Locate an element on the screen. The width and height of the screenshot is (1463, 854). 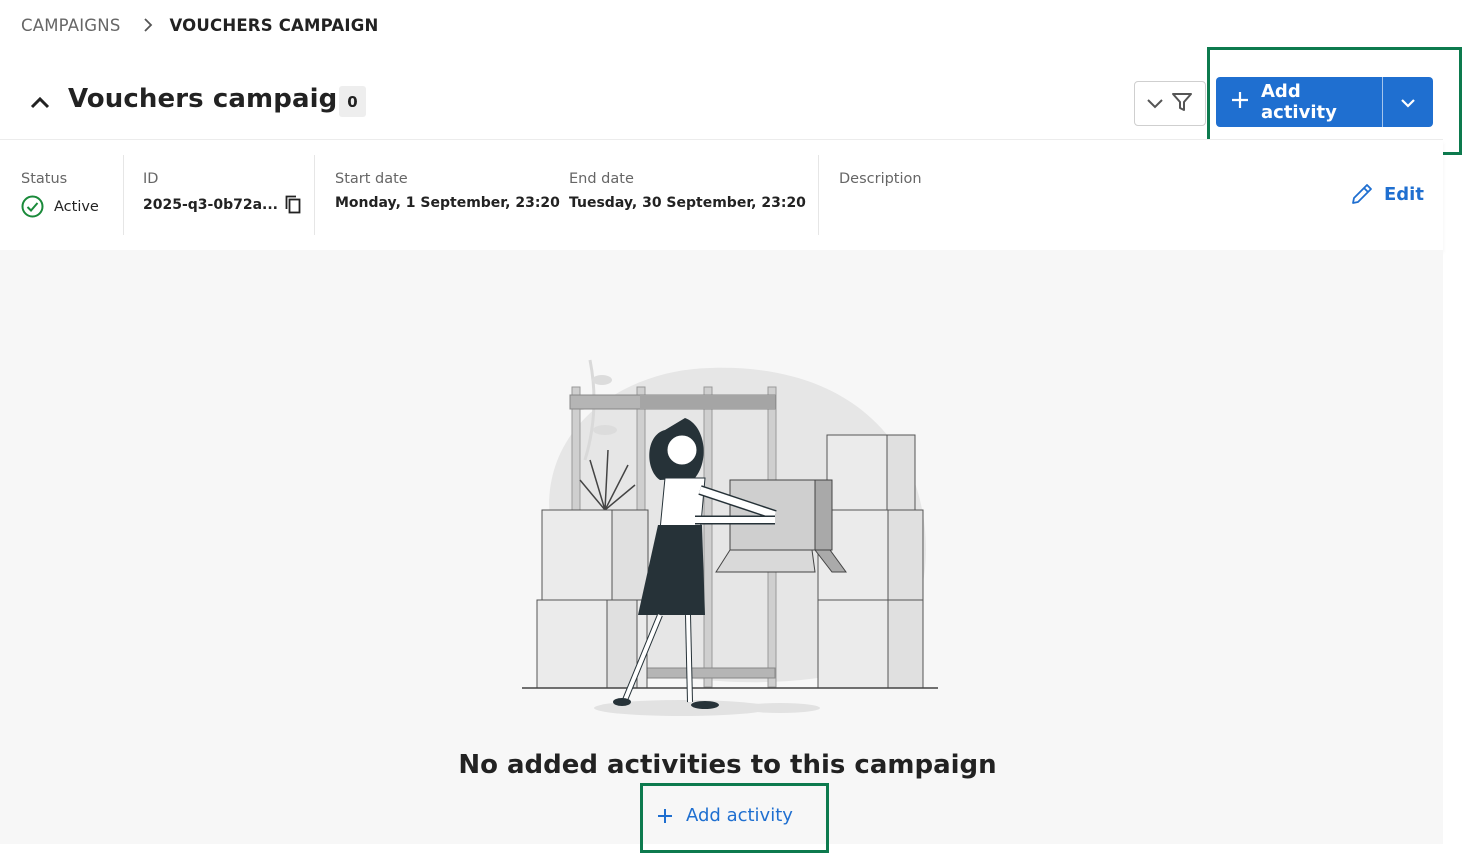
end-date-value: Tuesday, 30 September, 23:20 is located at coordinates (687, 203).